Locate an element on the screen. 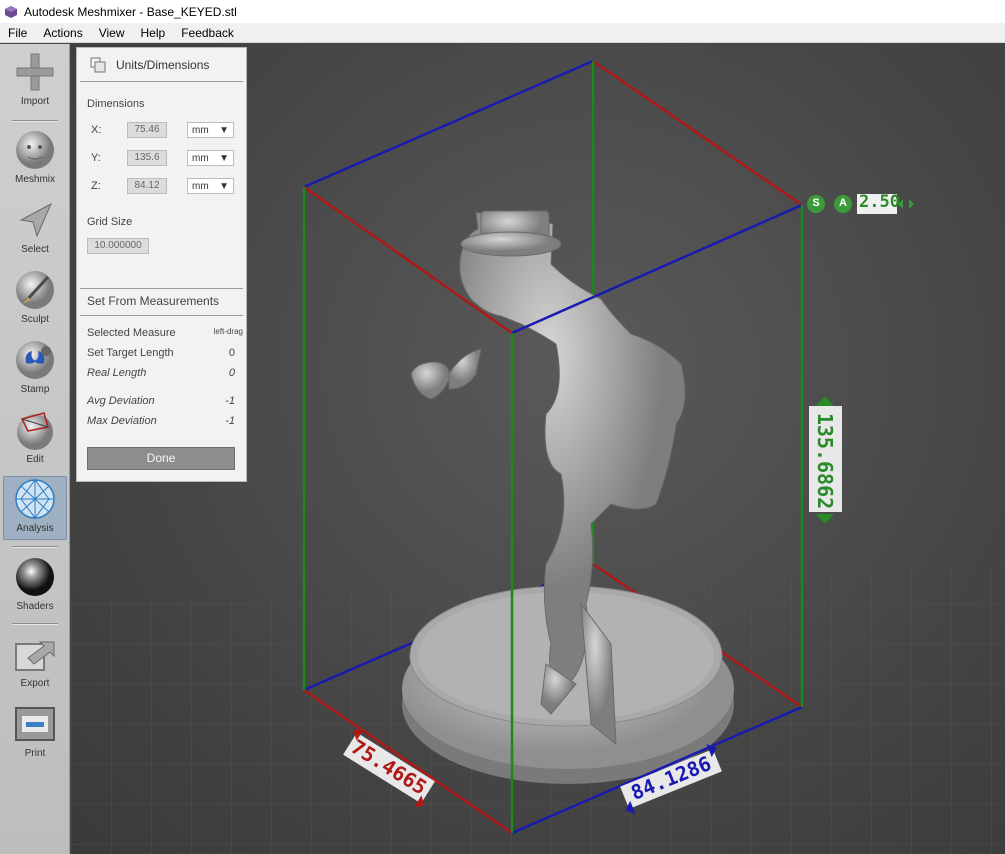 The image size is (1005, 854). max-deviation-label: Max Deviation is located at coordinates (122, 421).